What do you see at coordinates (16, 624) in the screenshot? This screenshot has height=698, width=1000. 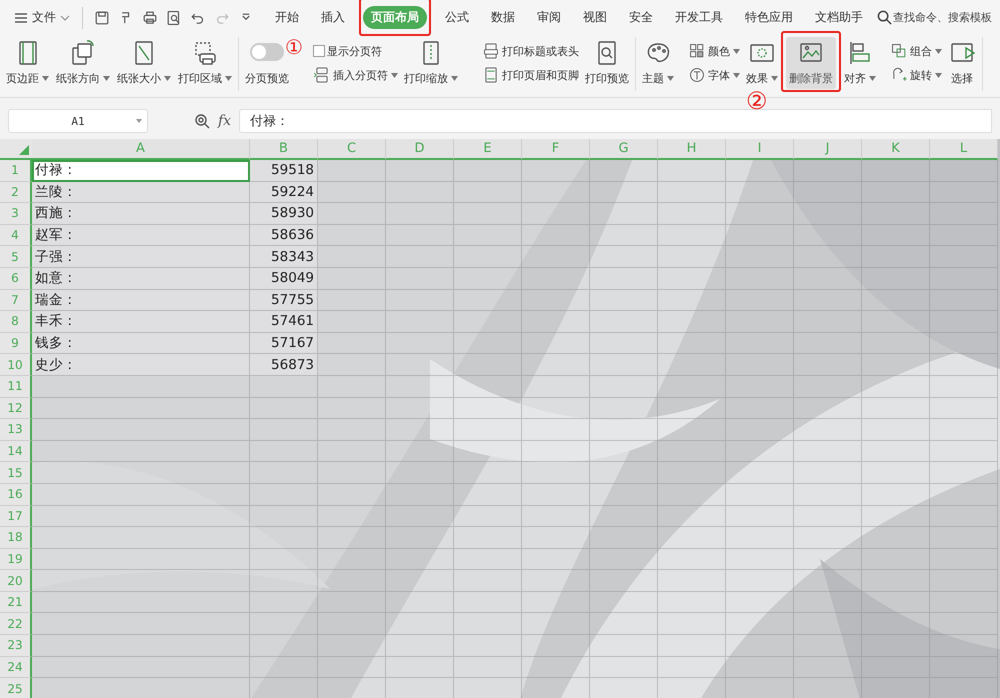 I see `row-number: 22` at bounding box center [16, 624].